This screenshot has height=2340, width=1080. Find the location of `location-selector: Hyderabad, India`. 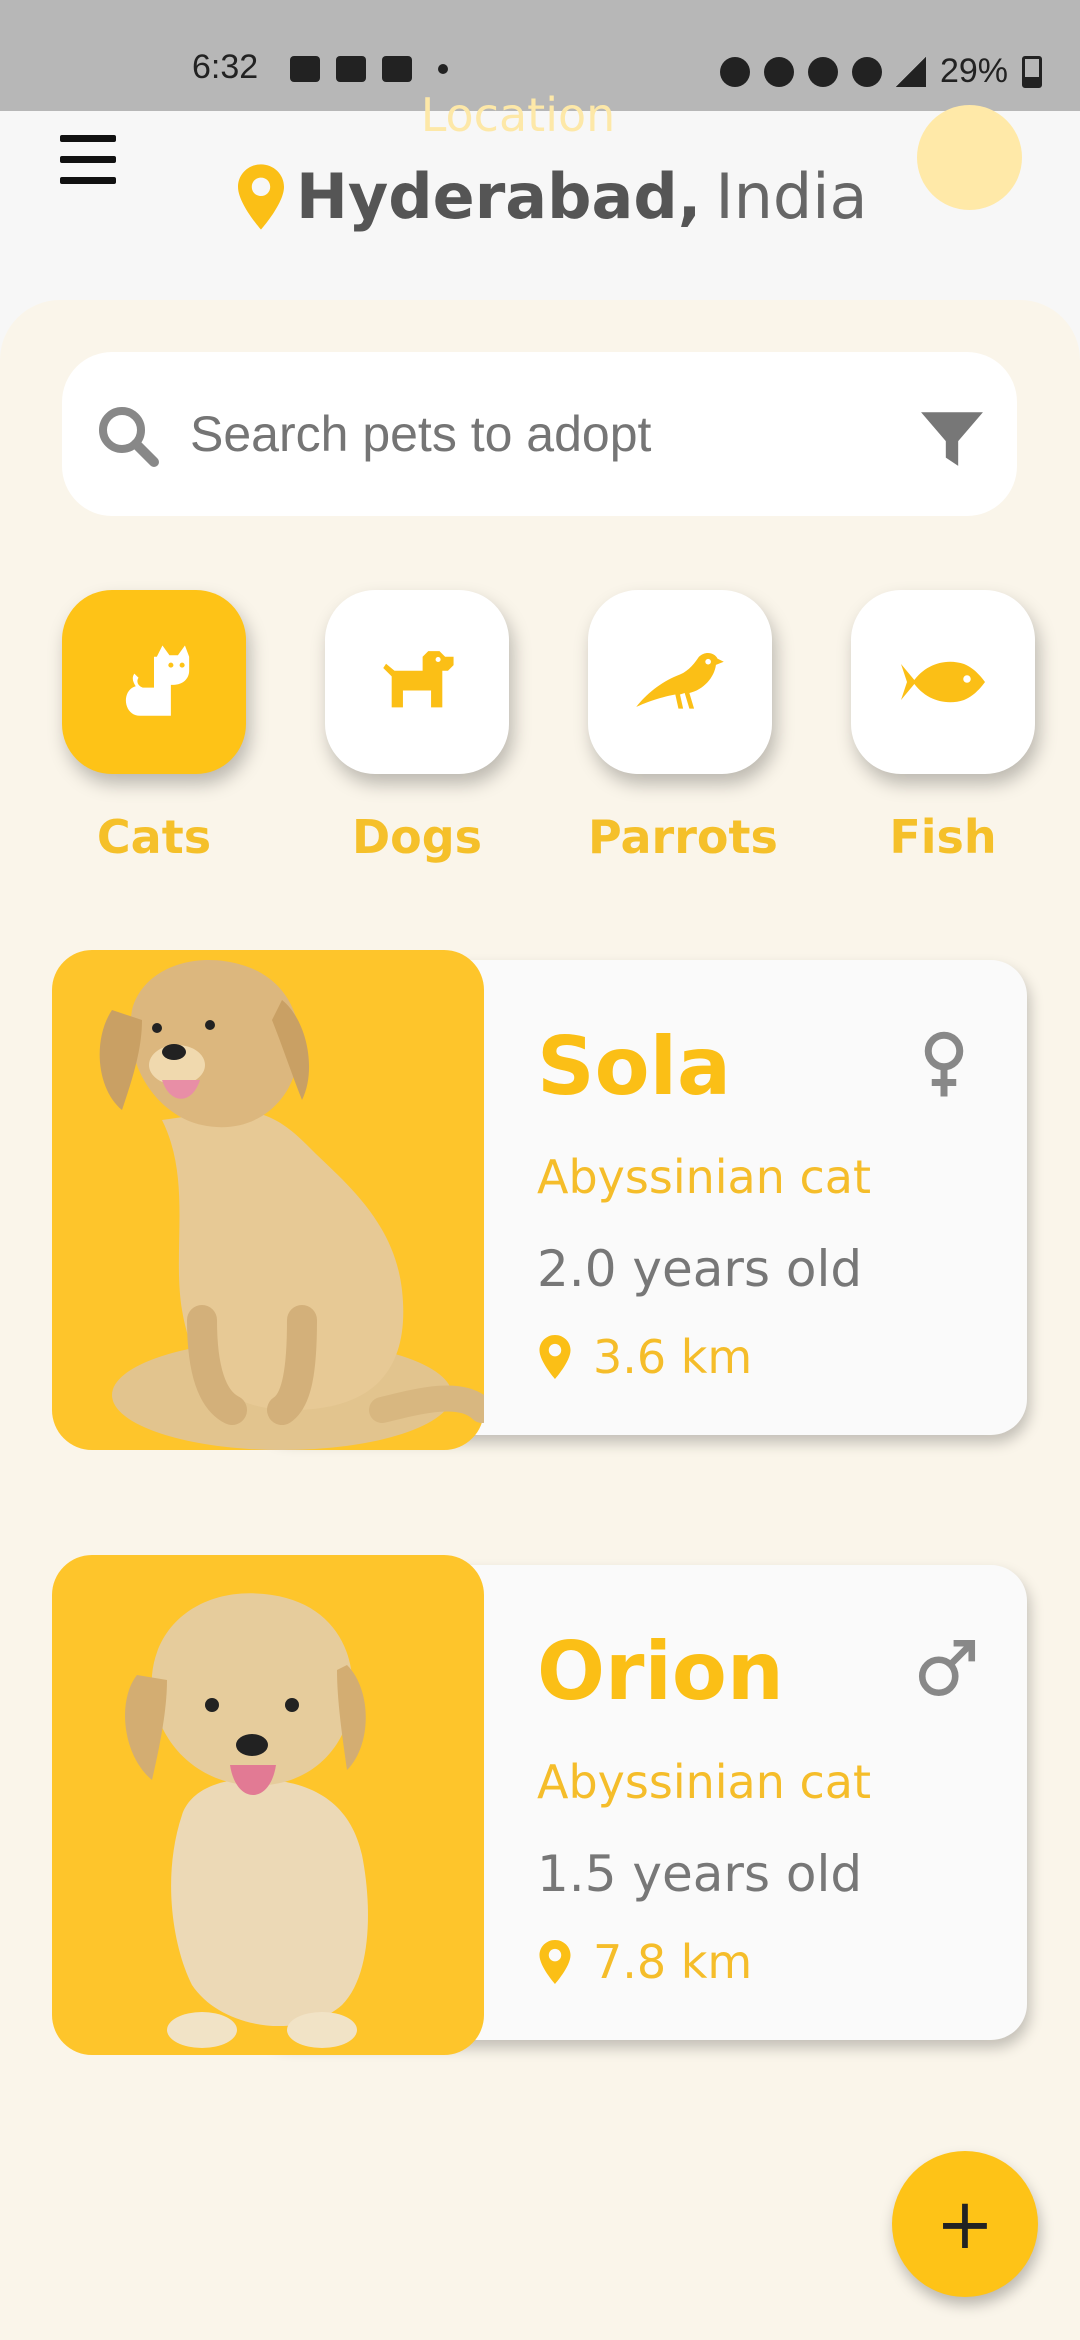

location-selector: Hyderabad, India is located at coordinates (552, 196).